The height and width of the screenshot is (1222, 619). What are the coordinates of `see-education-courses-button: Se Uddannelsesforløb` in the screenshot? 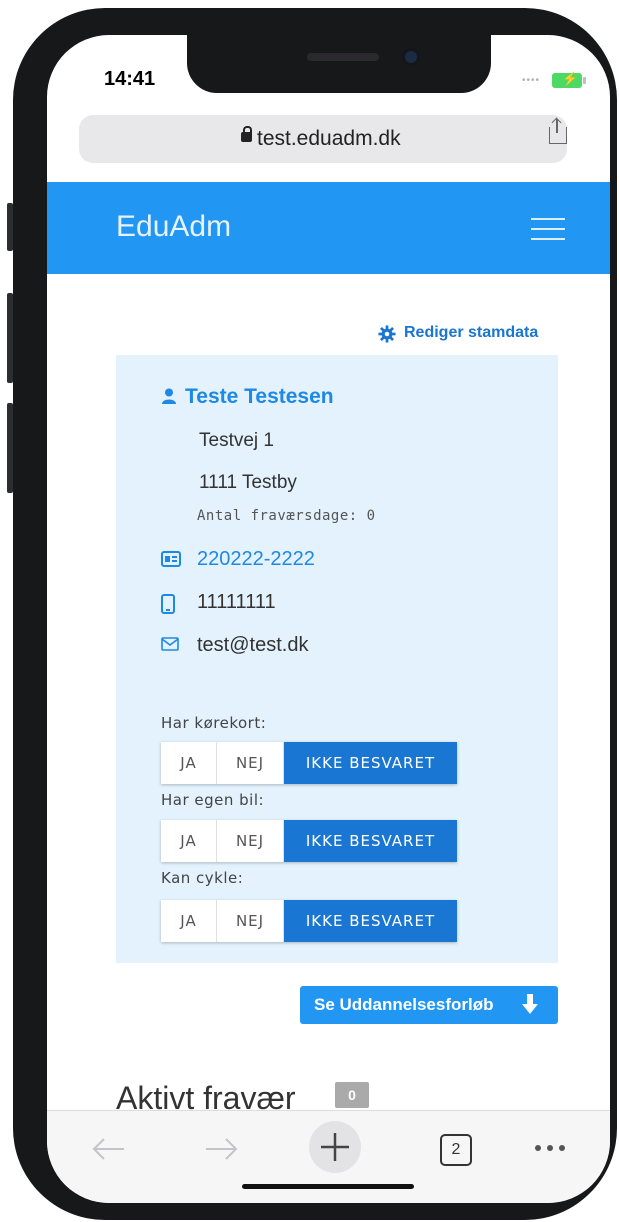 It's located at (429, 1005).